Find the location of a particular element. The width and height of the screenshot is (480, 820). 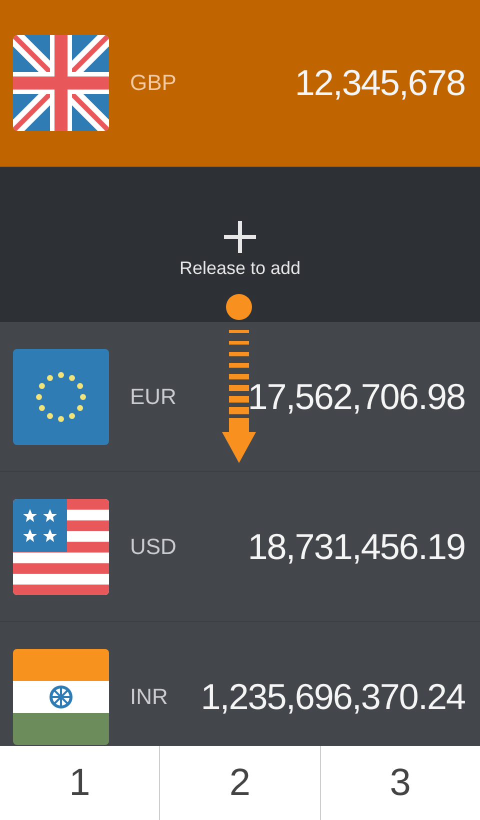

release-to-add-text: Release to add is located at coordinates (240, 268).